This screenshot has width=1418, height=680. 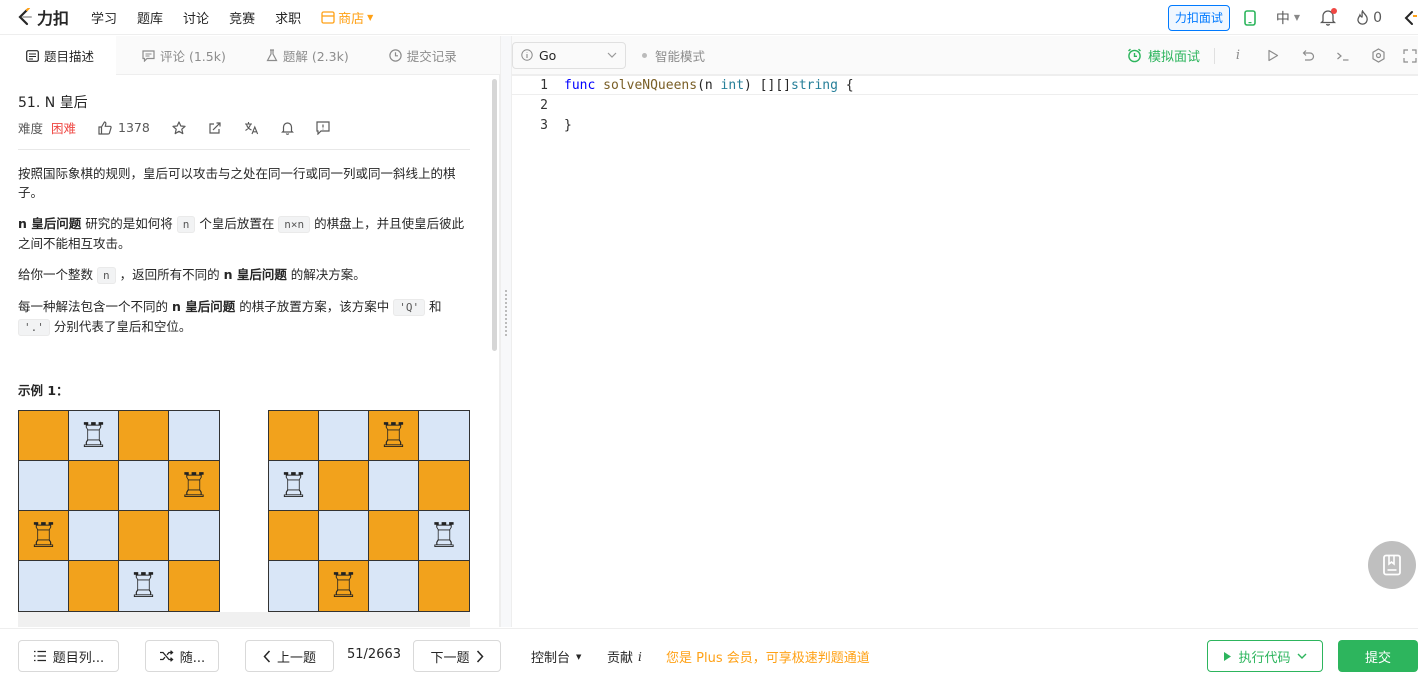 What do you see at coordinates (544, 85) in the screenshot?
I see `line-number: 1` at bounding box center [544, 85].